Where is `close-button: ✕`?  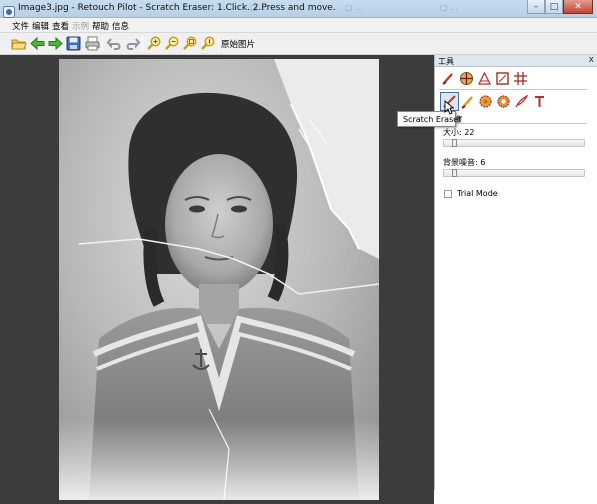 close-button: ✕ is located at coordinates (578, 7).